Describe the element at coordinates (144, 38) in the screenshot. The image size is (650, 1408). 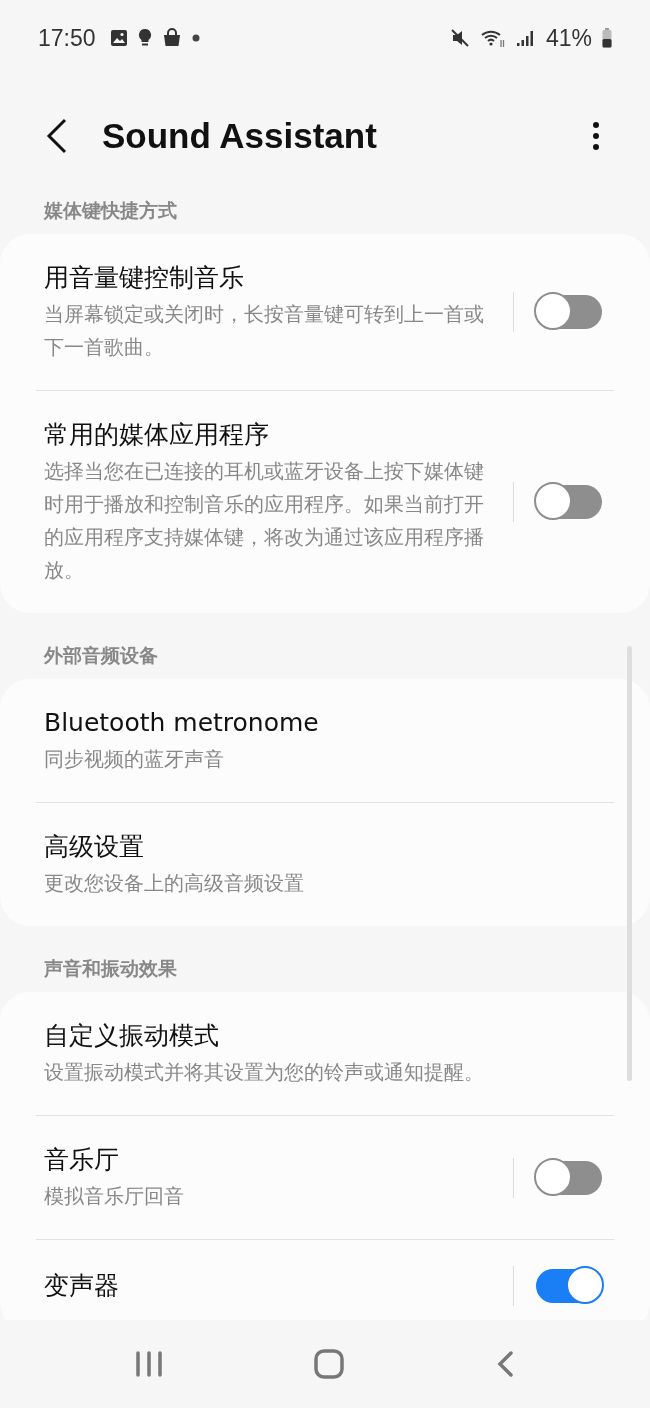
I see `lightbulb-icon` at that location.